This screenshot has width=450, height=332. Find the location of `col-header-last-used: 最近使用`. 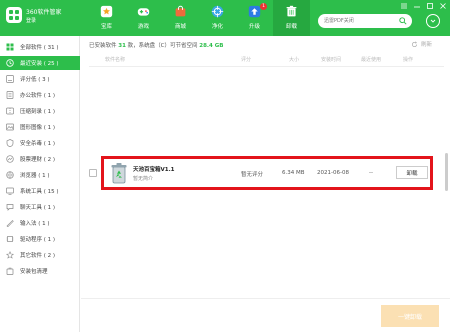

col-header-last-used: 最近使用 is located at coordinates (371, 61).